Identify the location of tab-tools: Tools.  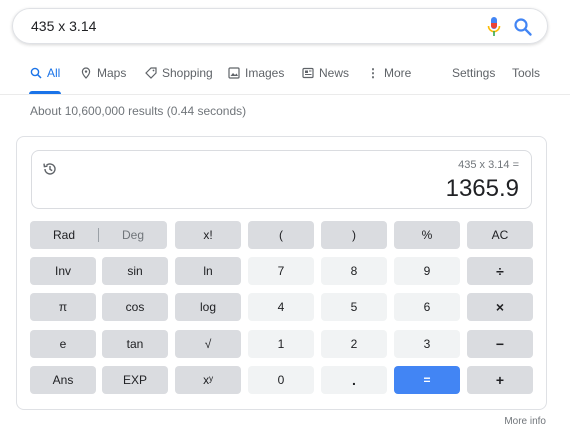
(526, 80).